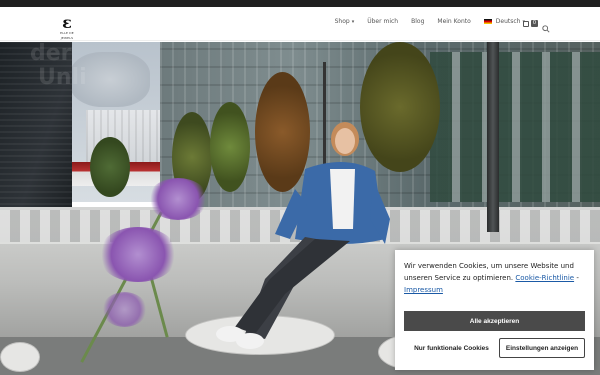  Describe the element at coordinates (525, 23) in the screenshot. I see `shopping-bag-icon` at that location.